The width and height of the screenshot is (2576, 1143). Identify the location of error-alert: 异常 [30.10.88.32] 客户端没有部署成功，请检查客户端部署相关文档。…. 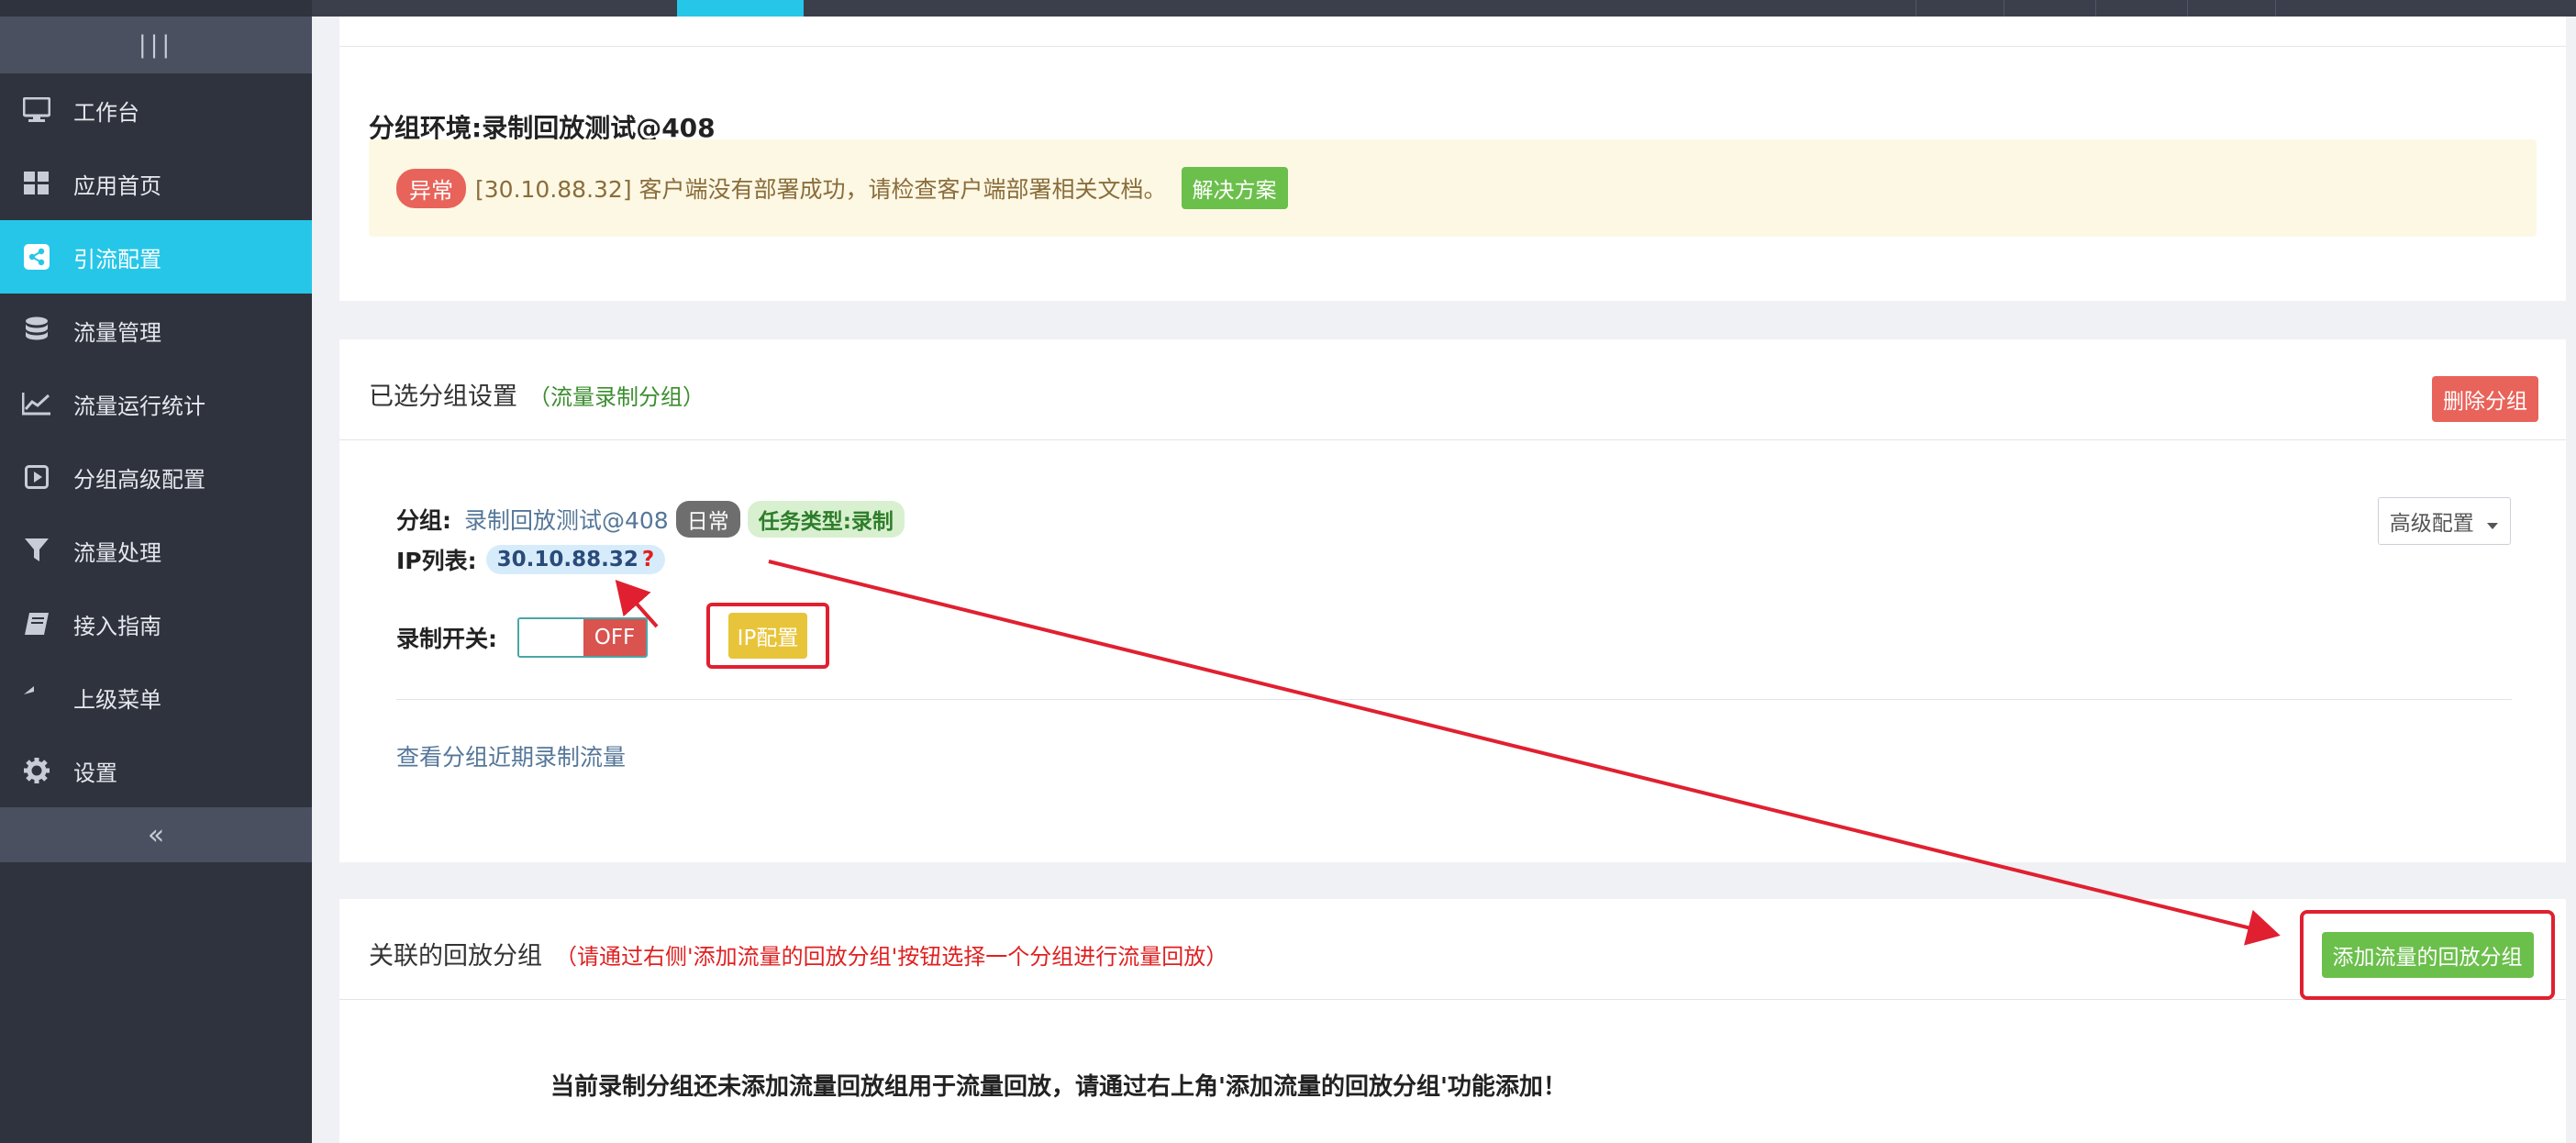
(1453, 188).